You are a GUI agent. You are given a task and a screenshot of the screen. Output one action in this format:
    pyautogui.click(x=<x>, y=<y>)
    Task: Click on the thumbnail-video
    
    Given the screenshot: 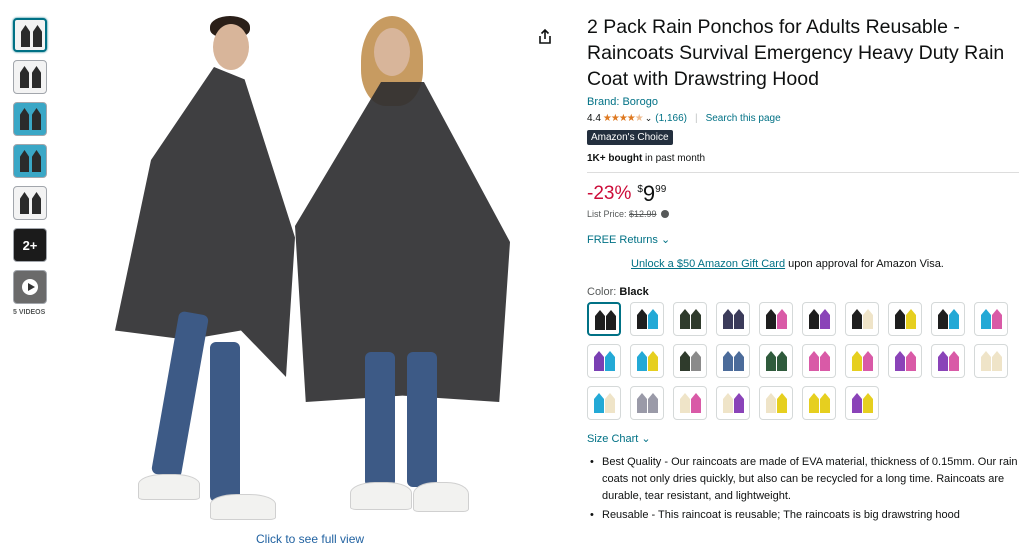 What is the action you would take?
    pyautogui.click(x=30, y=287)
    